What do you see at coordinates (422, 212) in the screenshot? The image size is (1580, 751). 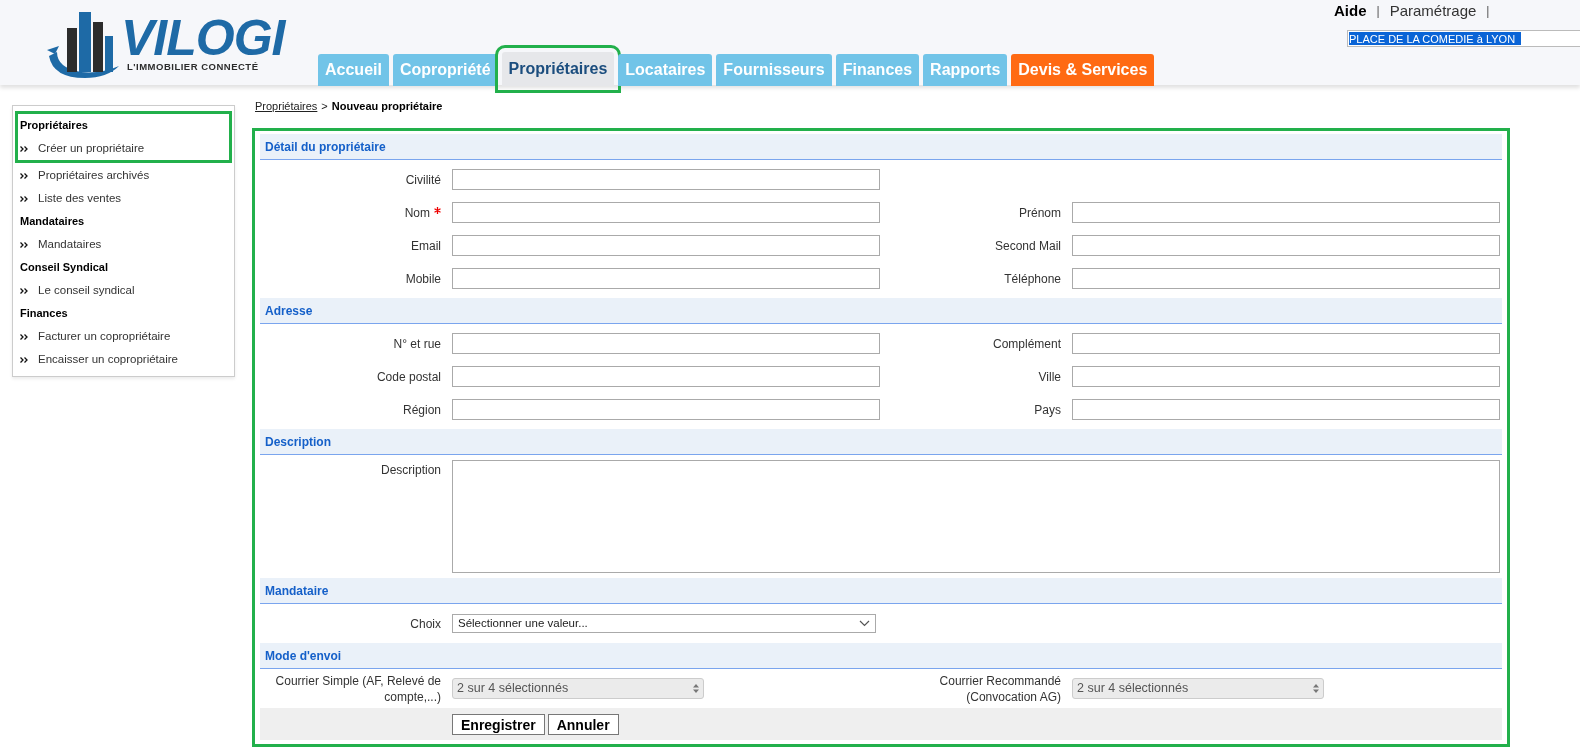 I see `field-label: Nom` at bounding box center [422, 212].